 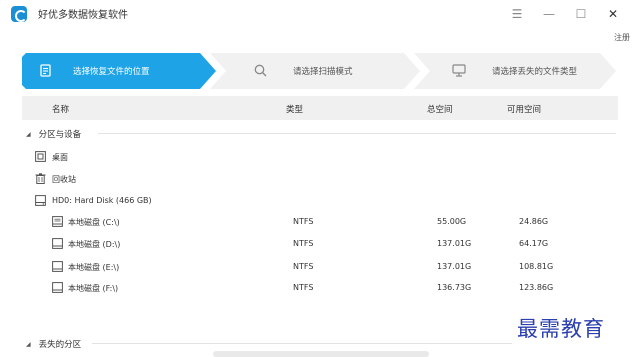 I want to click on section-partitions: ◢ 分区与设备, so click(x=53, y=134).